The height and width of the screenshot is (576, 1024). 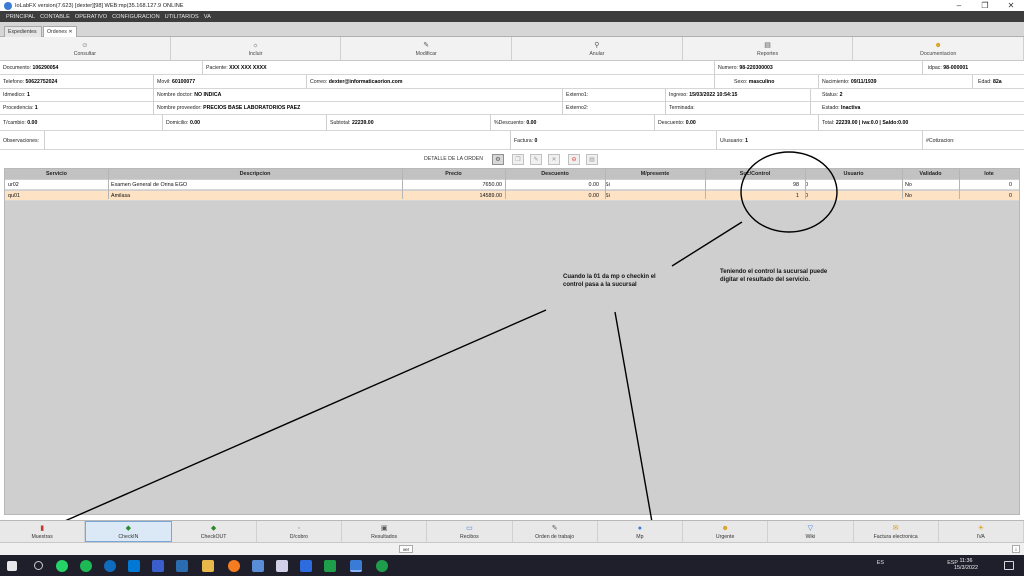 What do you see at coordinates (555, 531) in the screenshot?
I see `orden-trabajo-button: ✎ Orden de trabajo` at bounding box center [555, 531].